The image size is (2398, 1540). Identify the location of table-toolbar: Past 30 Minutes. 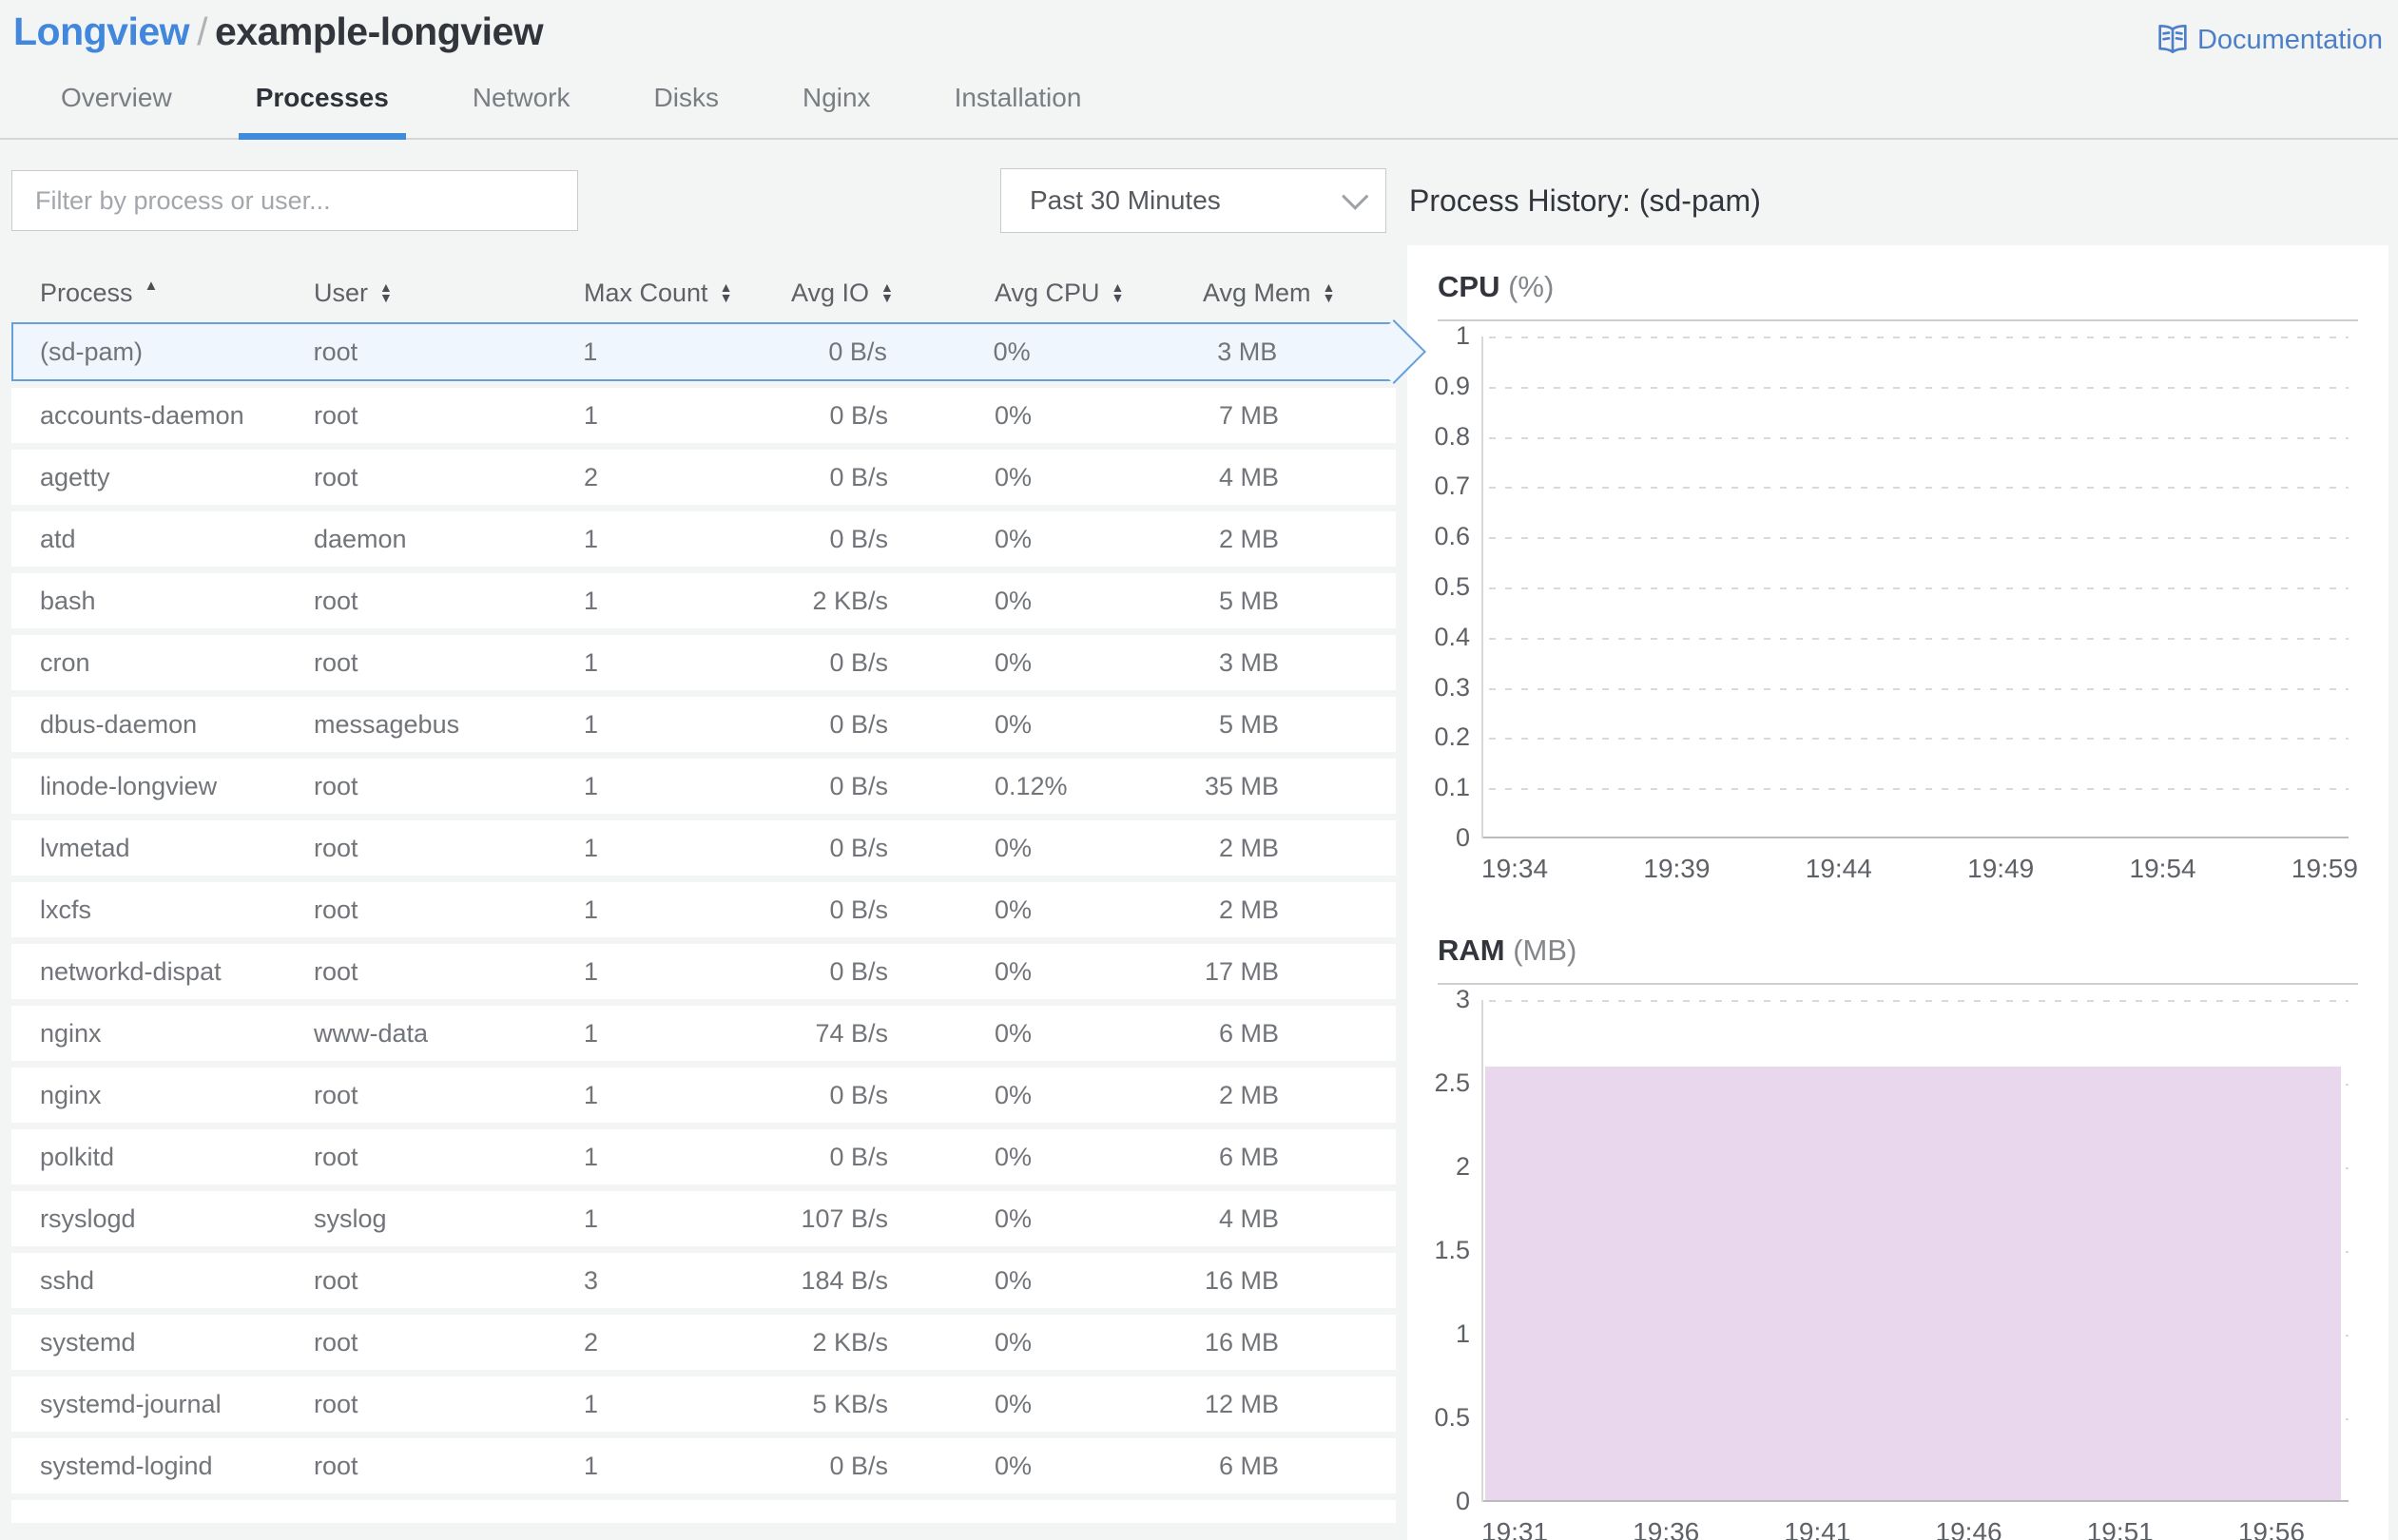
(698, 200).